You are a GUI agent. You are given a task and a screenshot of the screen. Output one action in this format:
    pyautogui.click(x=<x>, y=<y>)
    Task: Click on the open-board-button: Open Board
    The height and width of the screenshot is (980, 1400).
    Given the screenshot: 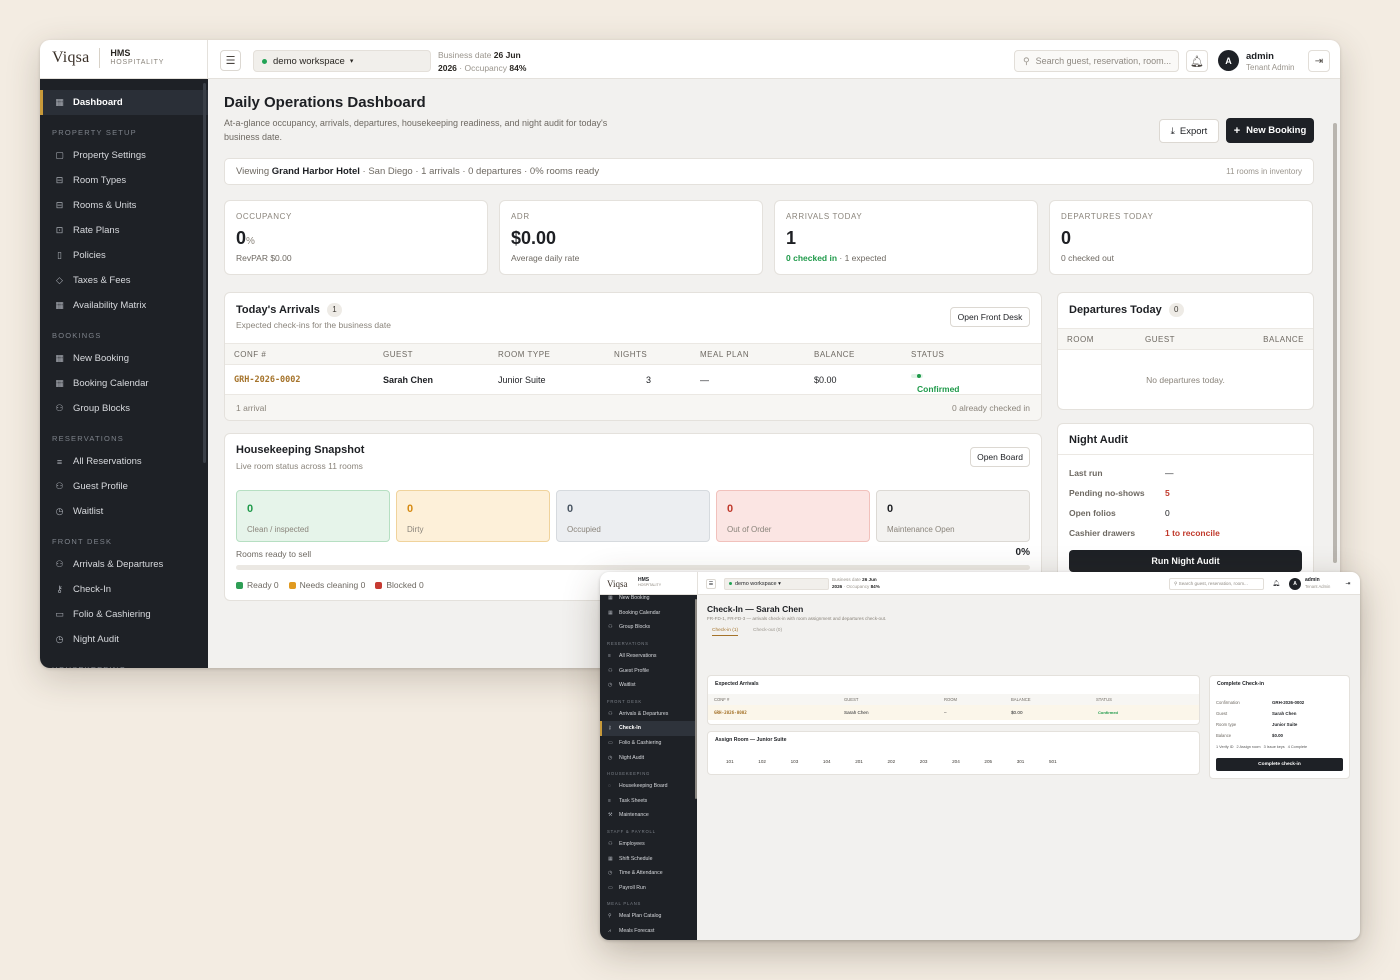 What is the action you would take?
    pyautogui.click(x=1000, y=457)
    